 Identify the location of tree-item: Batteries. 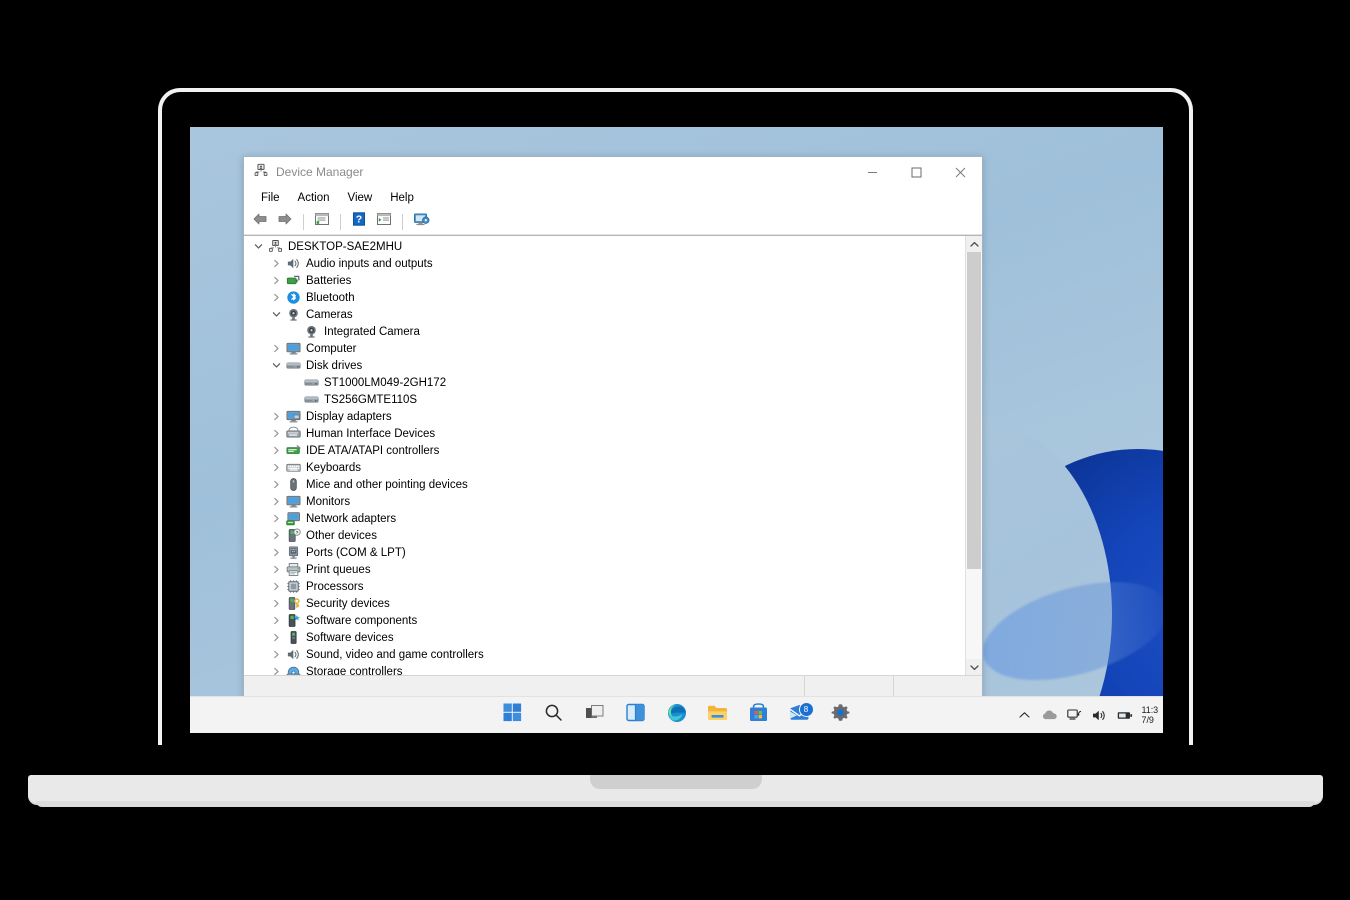
(604, 280).